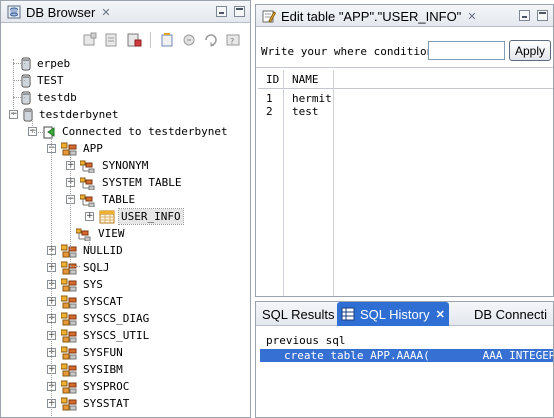 The image size is (554, 418). I want to click on tree-item-syscs-diag: + SYSCS_DIAG, so click(99, 318).